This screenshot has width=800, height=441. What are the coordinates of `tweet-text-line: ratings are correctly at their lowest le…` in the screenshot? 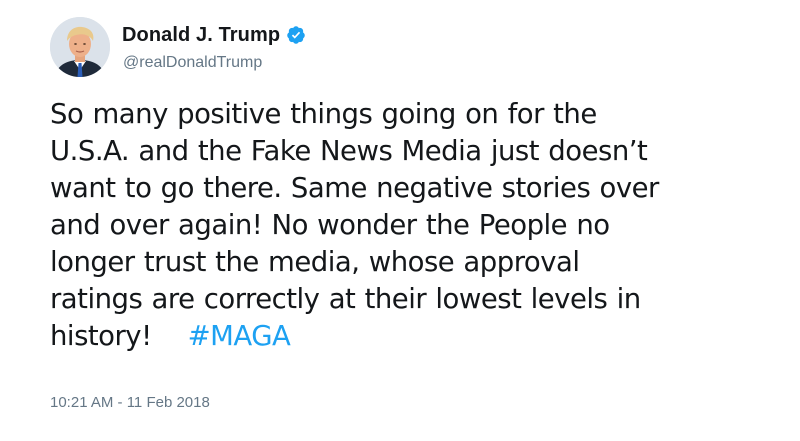 It's located at (345, 299).